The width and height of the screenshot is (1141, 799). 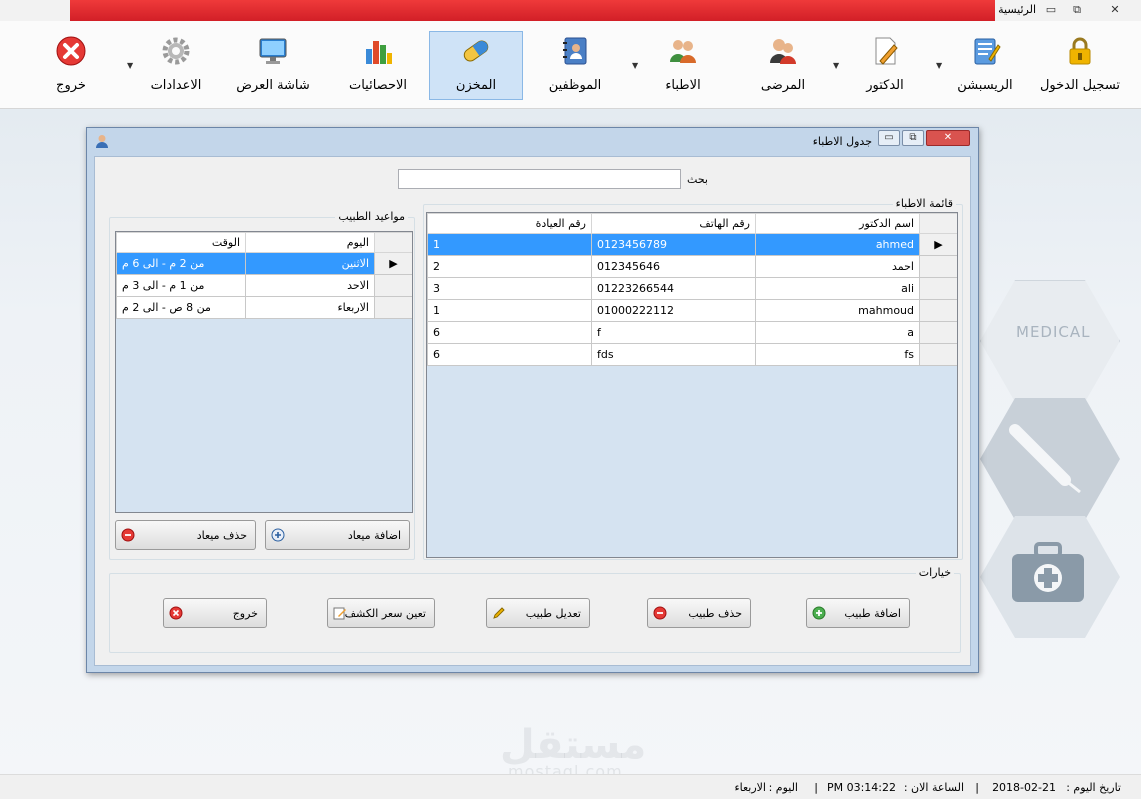 I want to click on background-hexagon, so click(x=1050, y=341).